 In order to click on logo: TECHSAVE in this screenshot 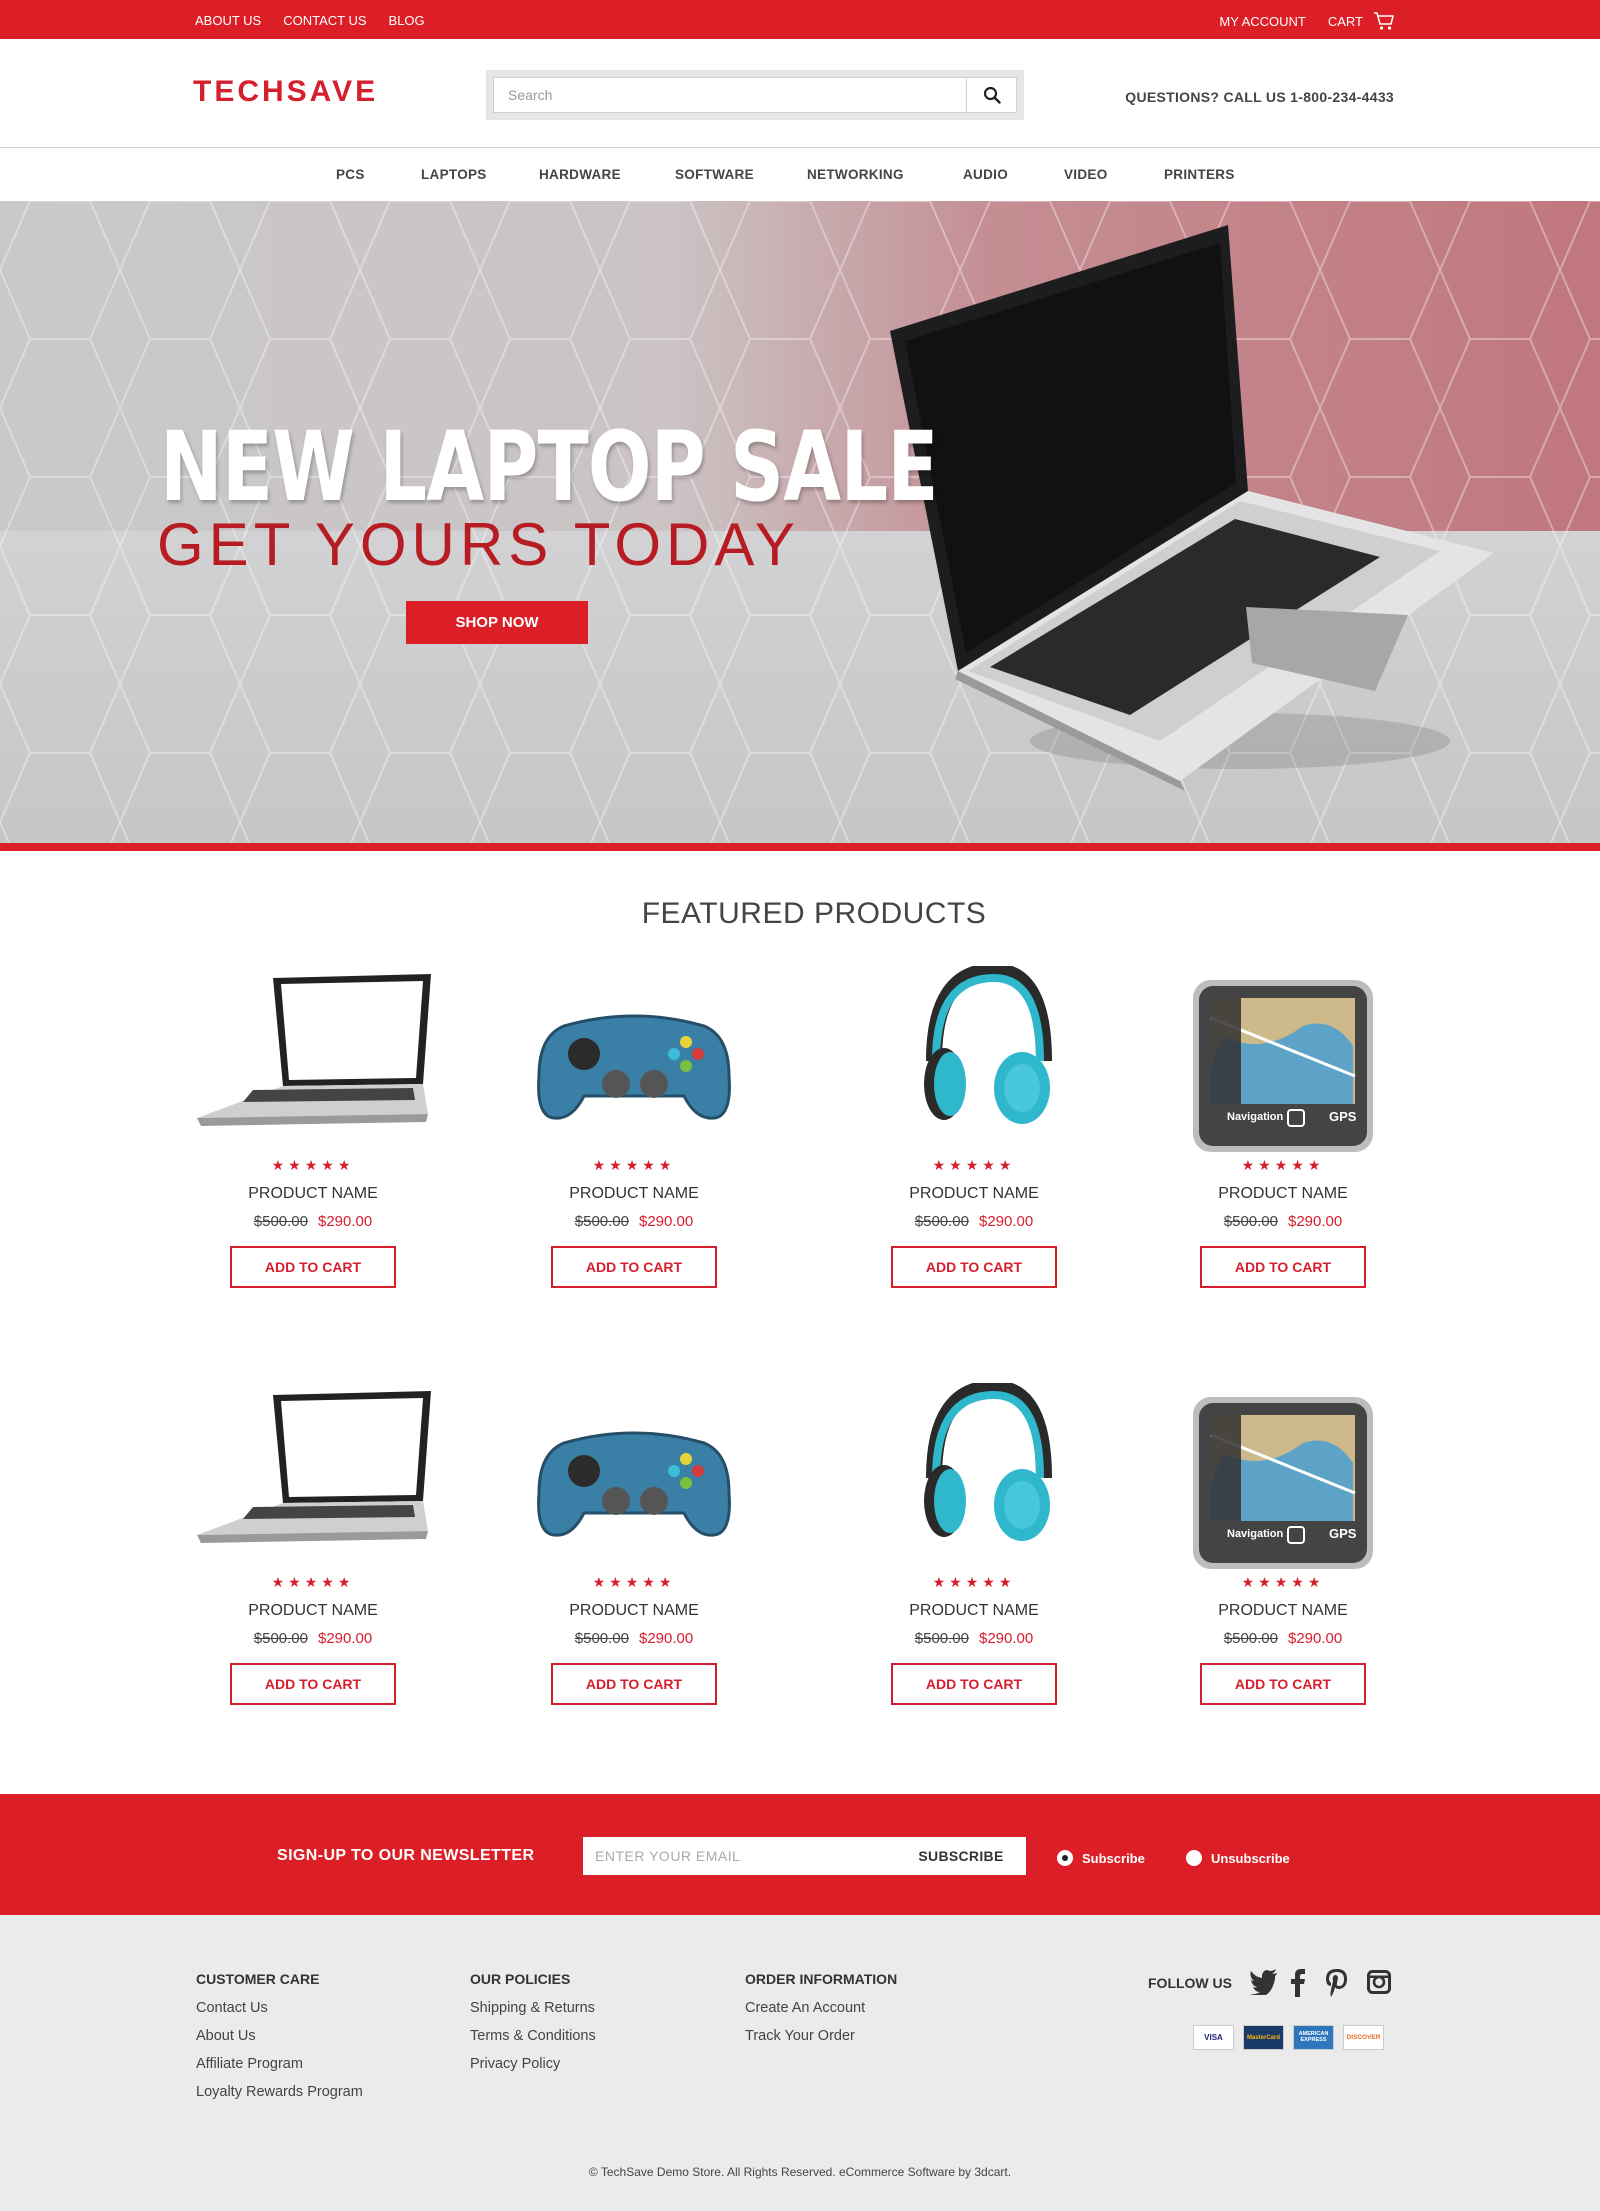, I will do `click(285, 92)`.